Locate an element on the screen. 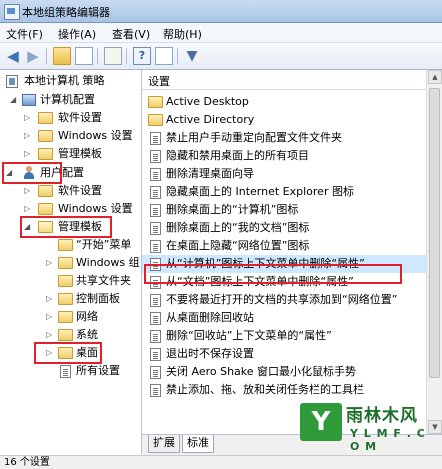  list-item-policy: 删除桌面上的“我的文档”图标 is located at coordinates (284, 228).